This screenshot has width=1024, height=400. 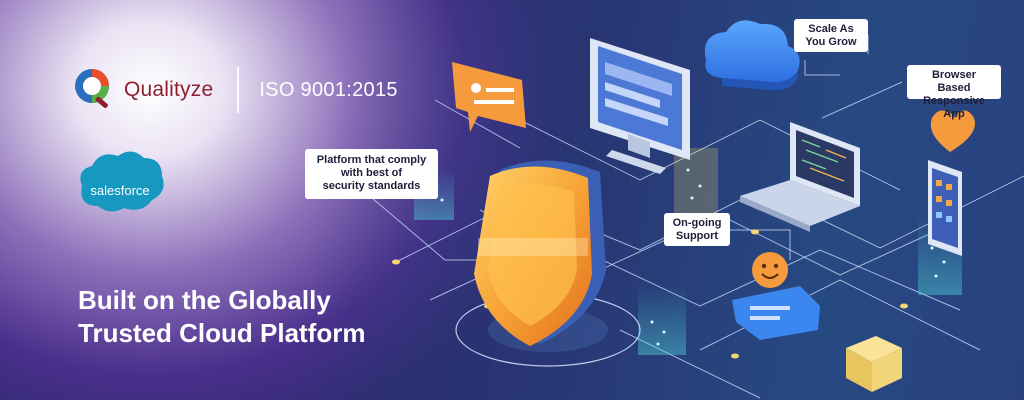 I want to click on laptop-icon, so click(x=800, y=177).